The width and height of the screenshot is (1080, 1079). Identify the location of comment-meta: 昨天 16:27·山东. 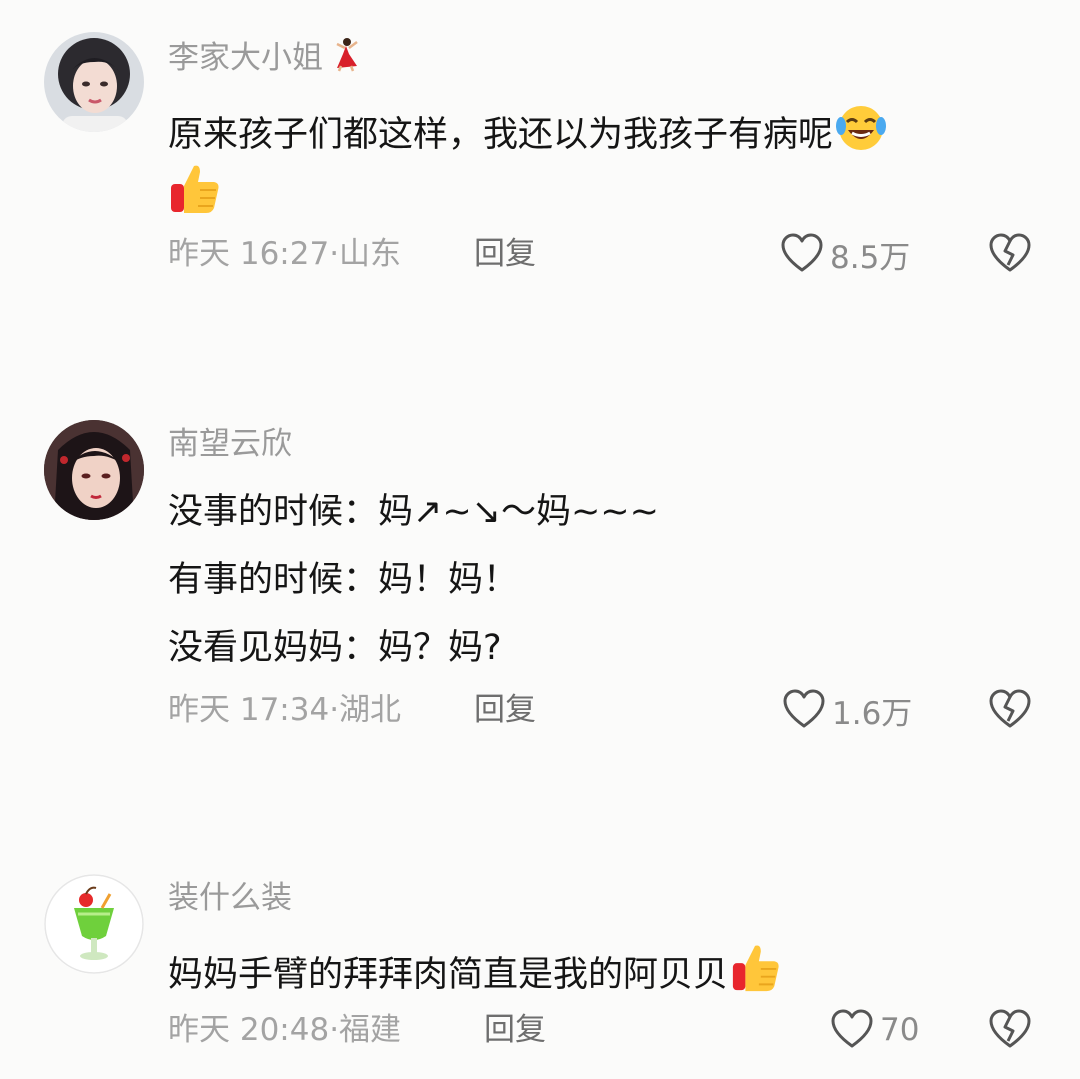
(284, 254).